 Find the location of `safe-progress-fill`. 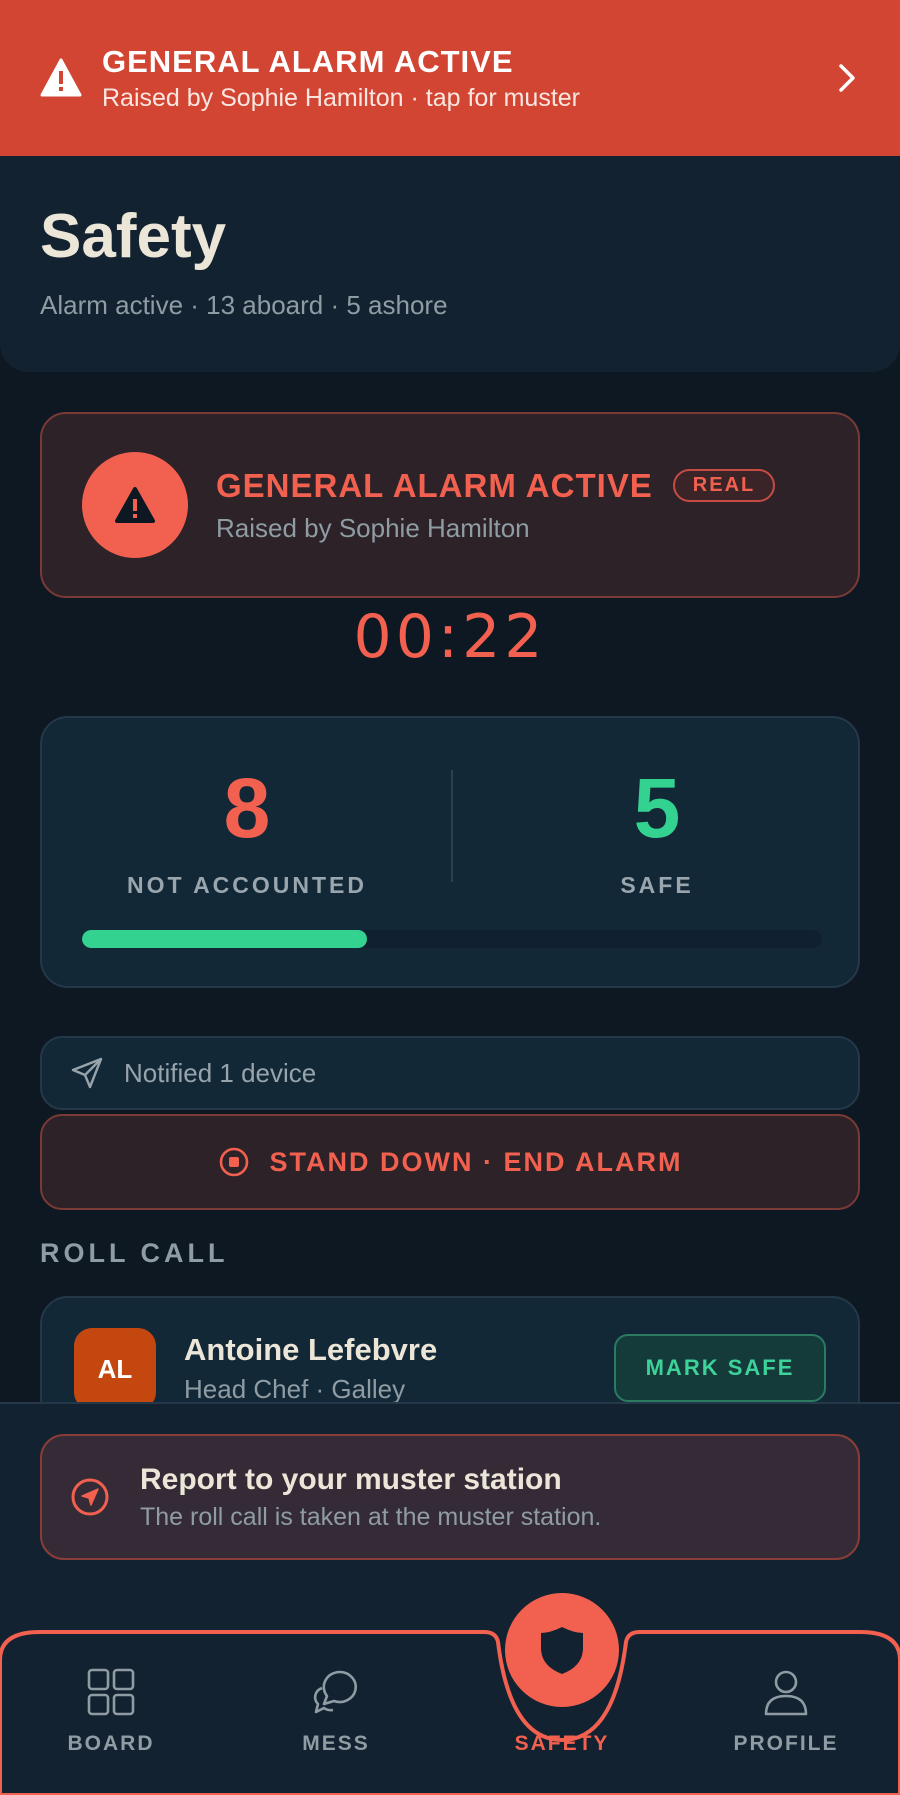

safe-progress-fill is located at coordinates (224, 939).